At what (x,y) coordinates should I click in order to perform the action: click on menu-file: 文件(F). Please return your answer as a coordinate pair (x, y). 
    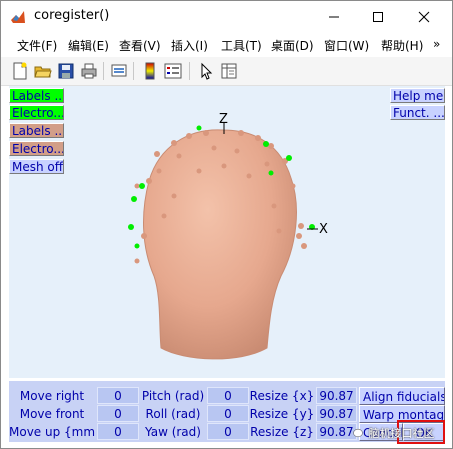
    Looking at the image, I should click on (37, 45).